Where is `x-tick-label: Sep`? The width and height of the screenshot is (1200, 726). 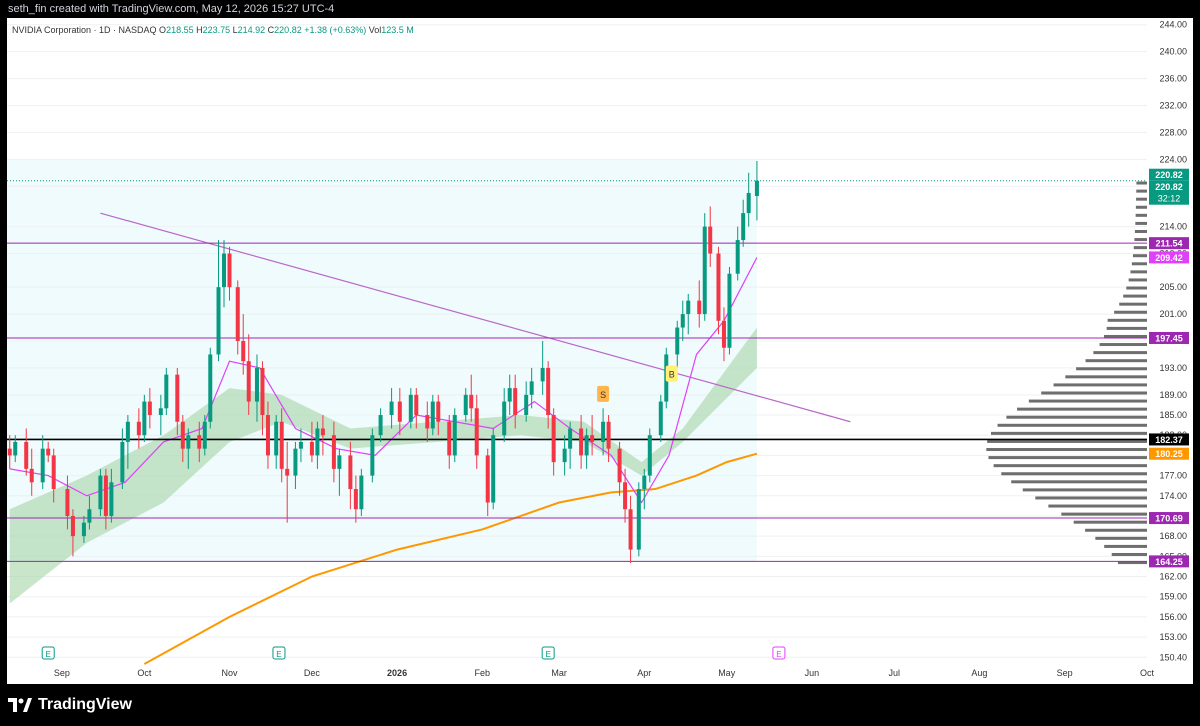
x-tick-label: Sep is located at coordinates (1065, 673).